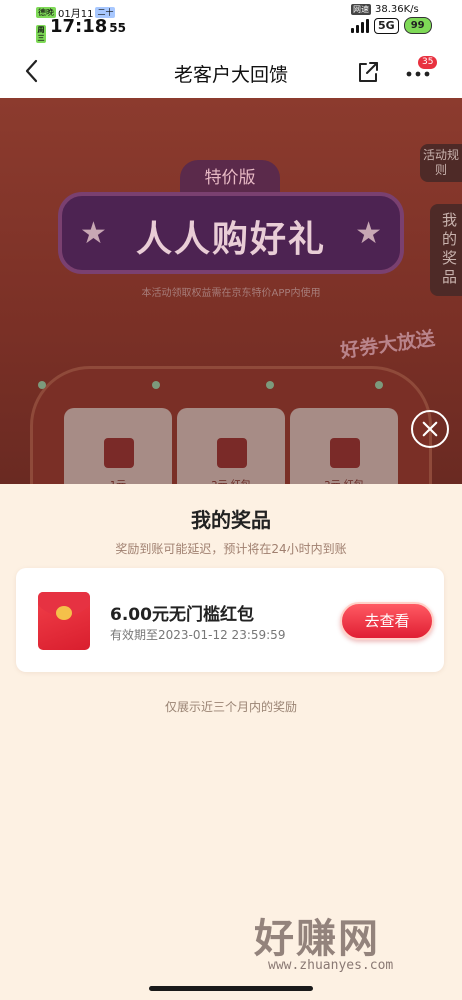 This screenshot has width=462, height=1000. What do you see at coordinates (182, 615) in the screenshot?
I see `prize-name: 6.00元无门槛红包` at bounding box center [182, 615].